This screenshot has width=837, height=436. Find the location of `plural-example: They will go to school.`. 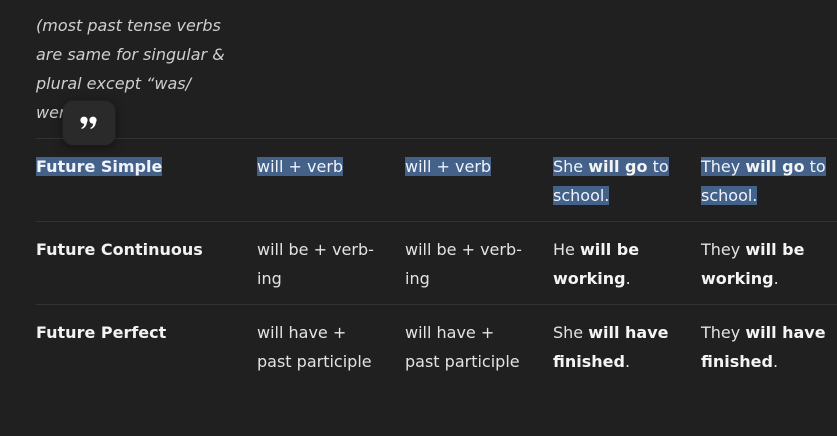

plural-example: They will go to school. is located at coordinates (763, 181).